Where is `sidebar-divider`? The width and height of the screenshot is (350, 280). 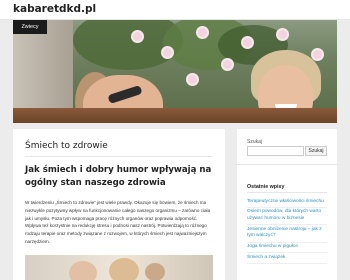
sidebar-divider is located at coordinates (287, 164).